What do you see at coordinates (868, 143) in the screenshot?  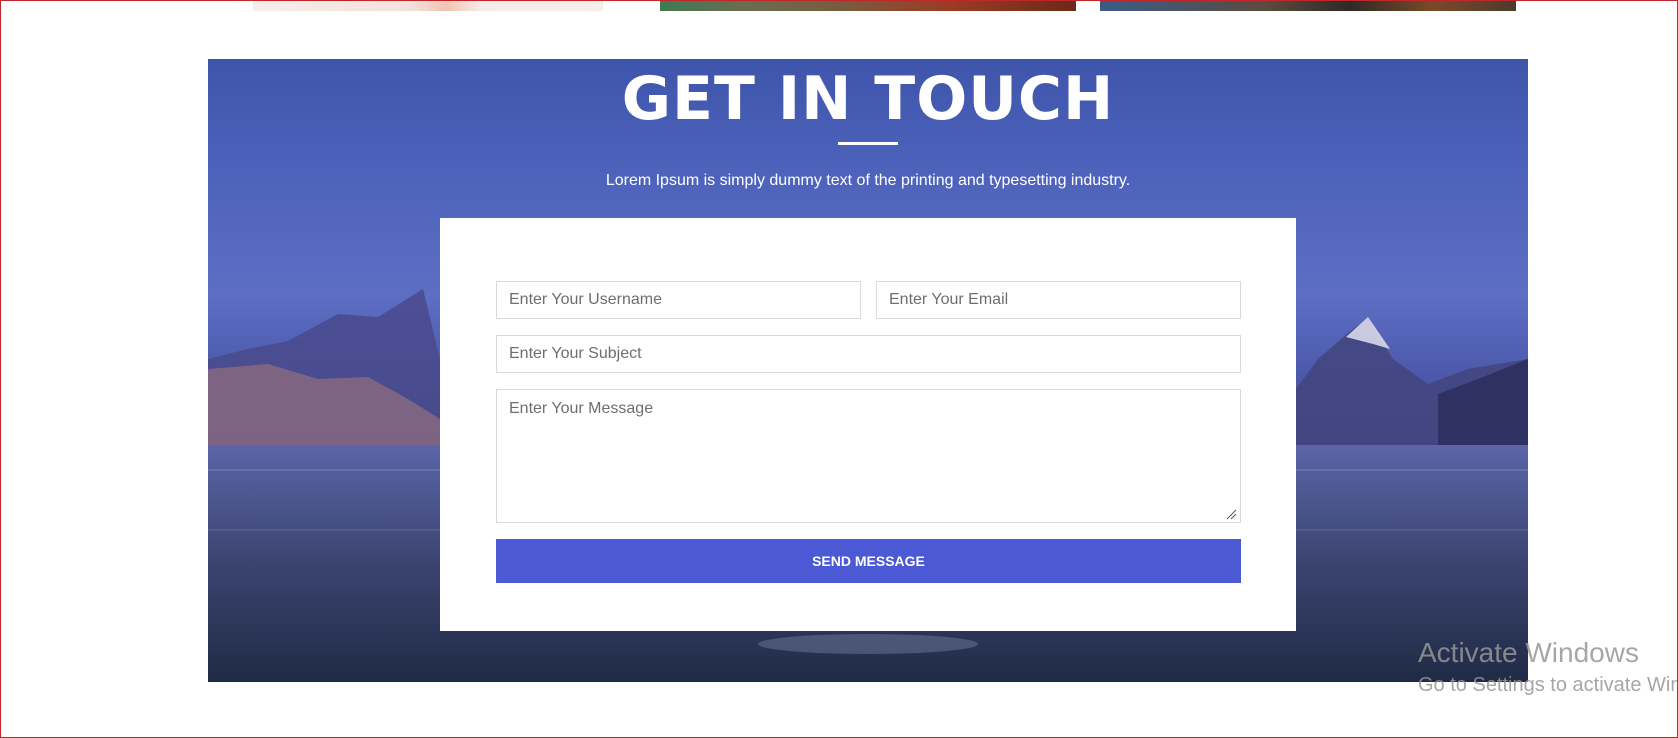 I see `title-divider` at bounding box center [868, 143].